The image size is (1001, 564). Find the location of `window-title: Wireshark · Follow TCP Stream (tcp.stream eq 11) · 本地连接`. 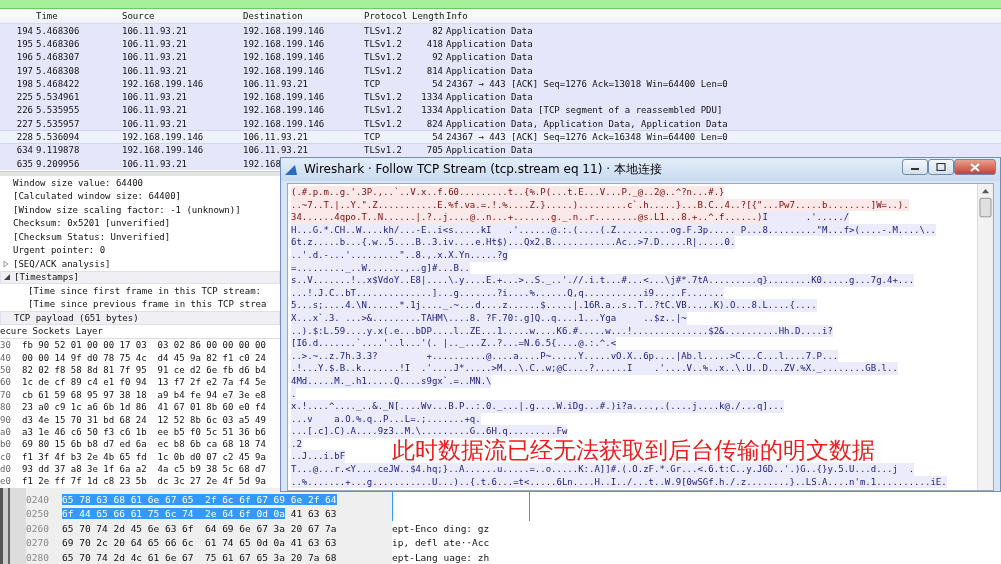

window-title: Wireshark · Follow TCP Stream (tcp.stream eq 11) · 本地连接 is located at coordinates (483, 169).